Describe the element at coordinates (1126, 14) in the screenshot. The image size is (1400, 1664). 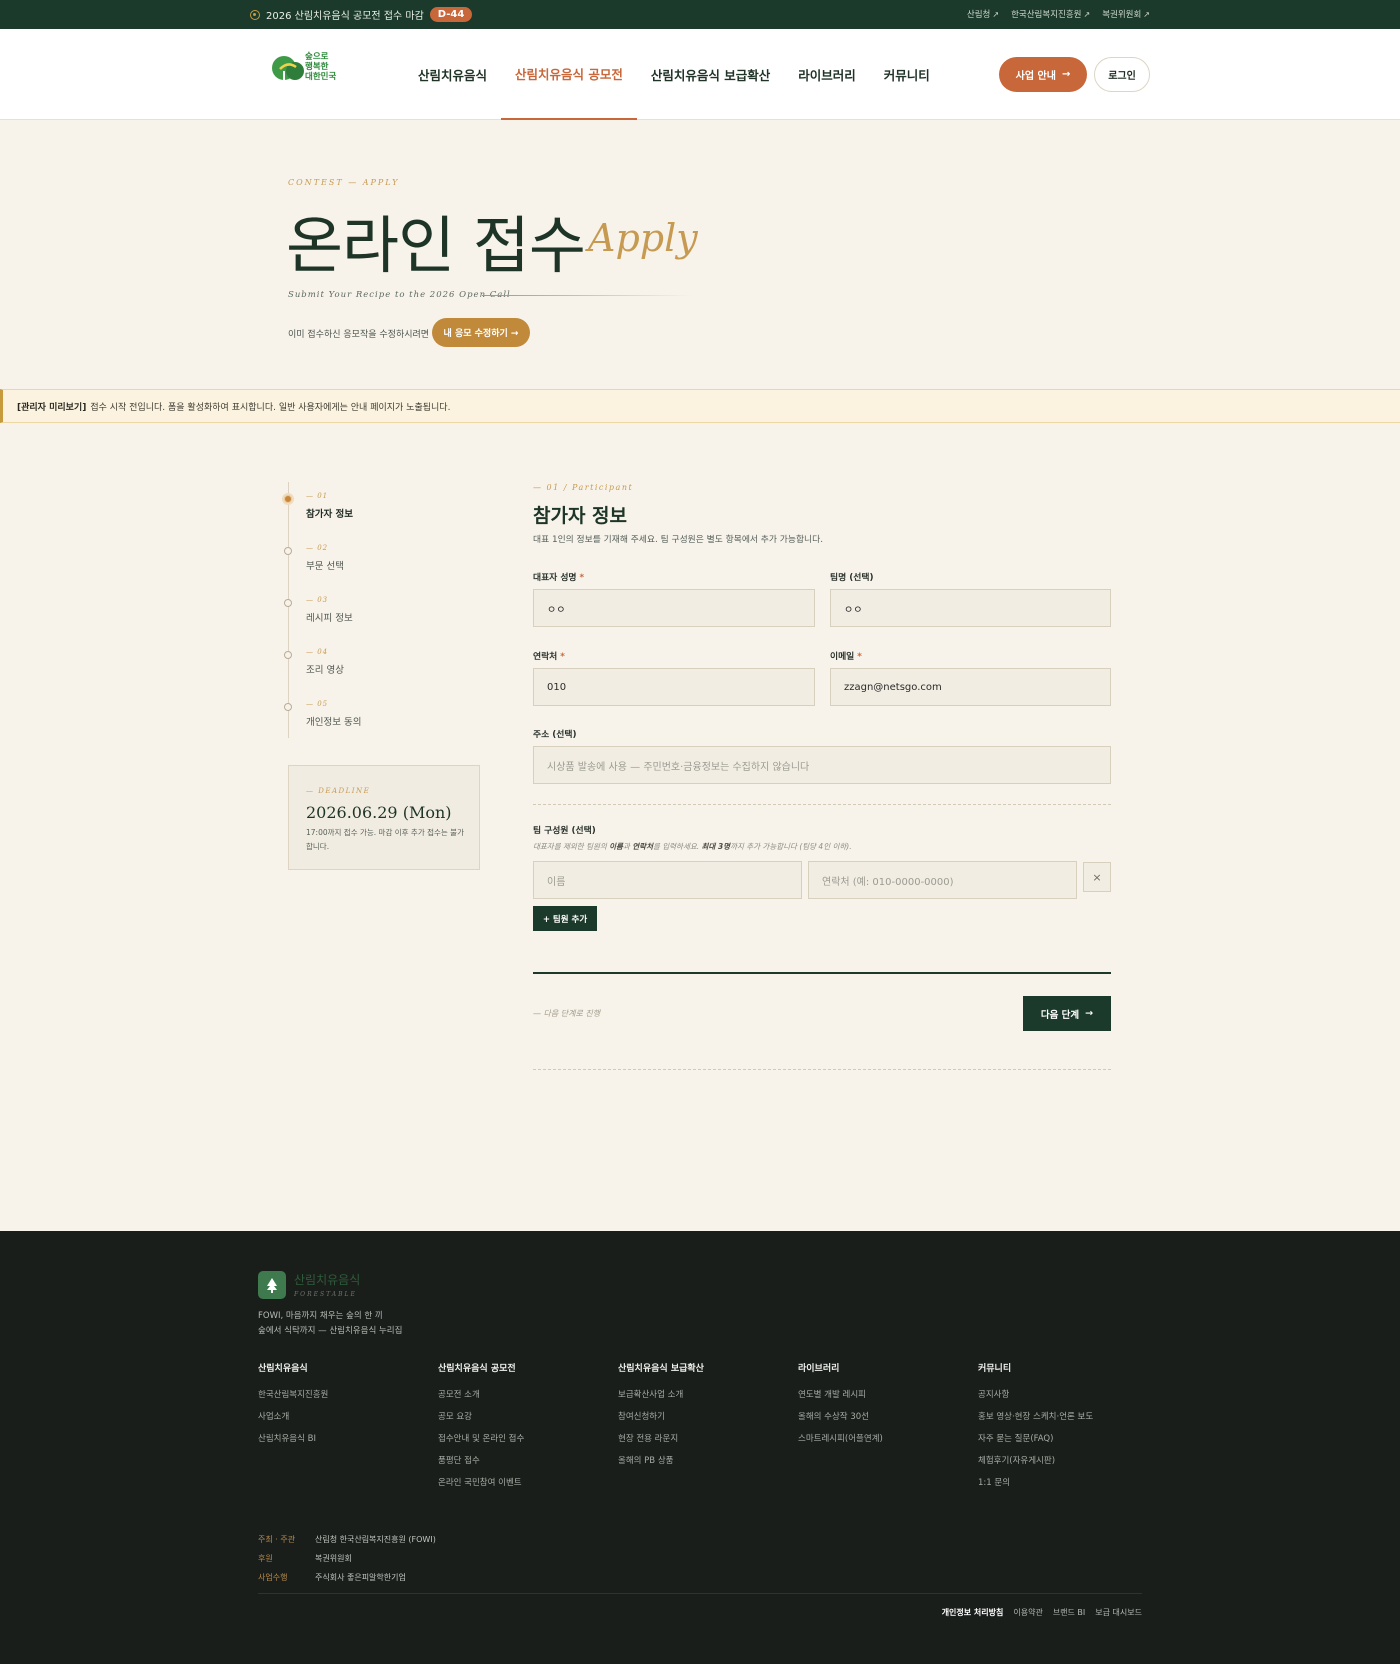
I see `external-link-lottery: 복권위원회 ↗` at that location.